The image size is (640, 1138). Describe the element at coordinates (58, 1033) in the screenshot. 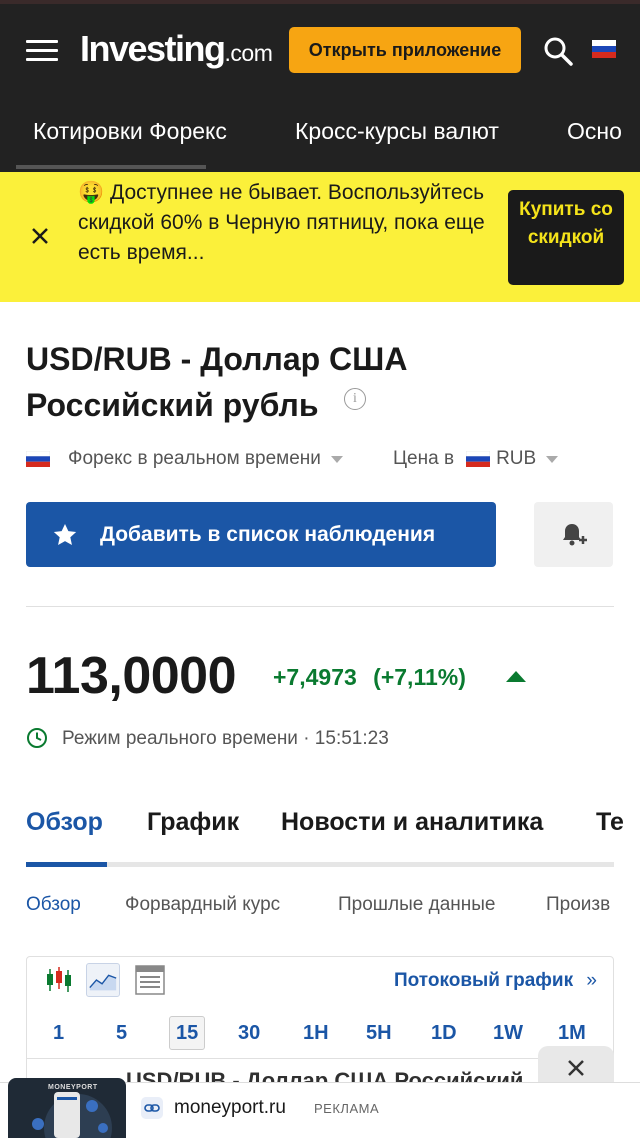

I see `timeframe-1: 1` at that location.